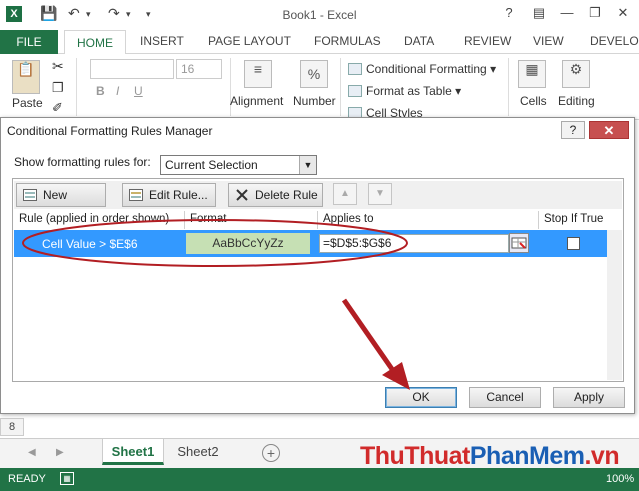 This screenshot has width=639, height=491. Describe the element at coordinates (505, 397) in the screenshot. I see `cancel-button: Cancel` at that location.